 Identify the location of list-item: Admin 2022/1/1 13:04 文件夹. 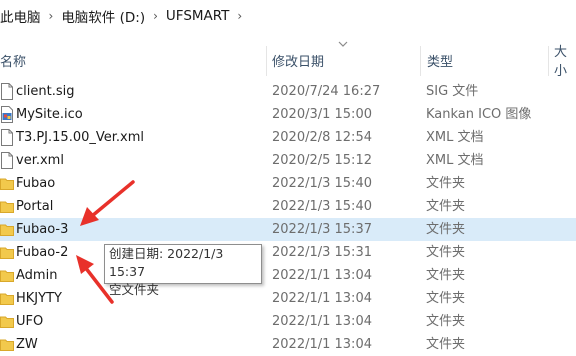
(288, 275).